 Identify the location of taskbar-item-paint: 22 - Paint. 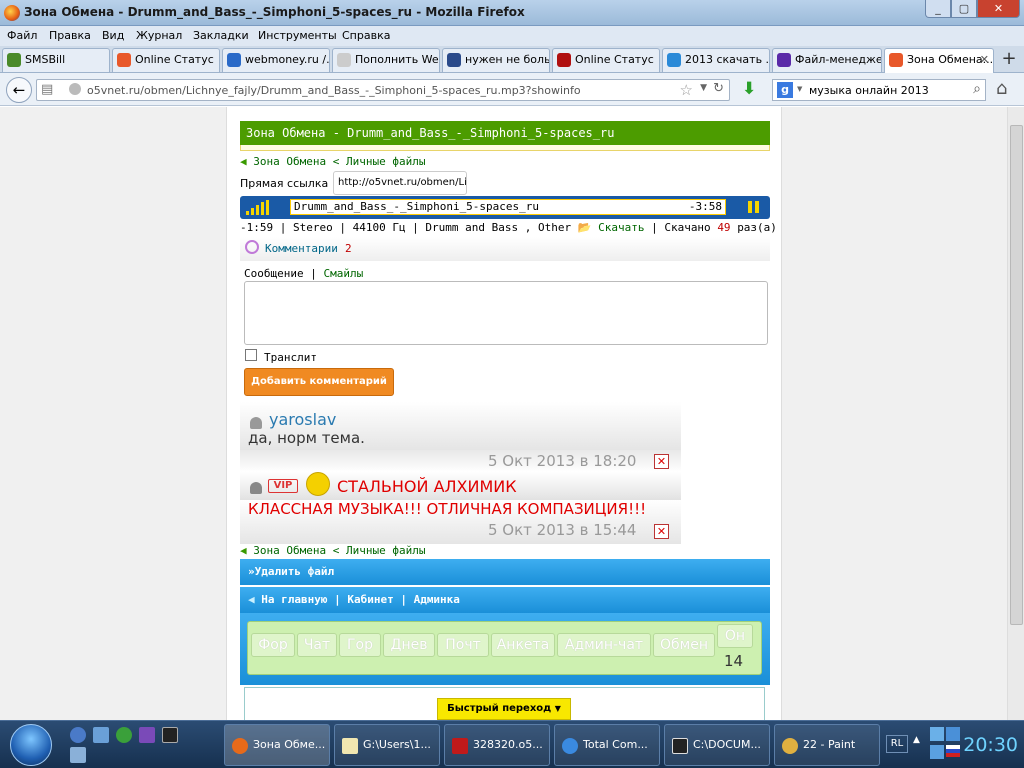
(827, 745).